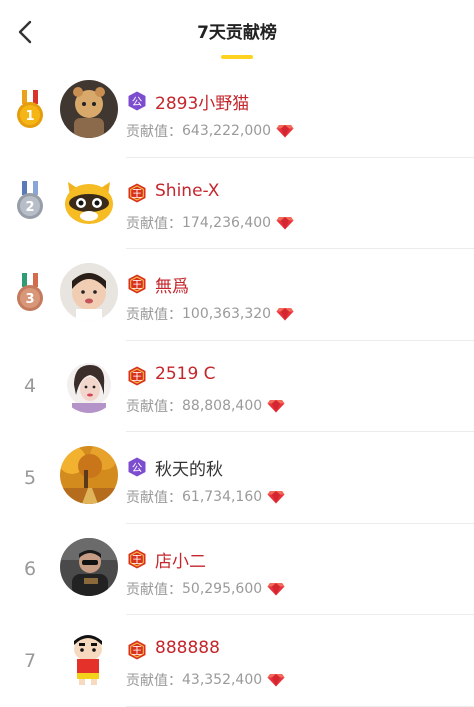  Describe the element at coordinates (189, 467) in the screenshot. I see `user-name: 秋天的秋` at that location.